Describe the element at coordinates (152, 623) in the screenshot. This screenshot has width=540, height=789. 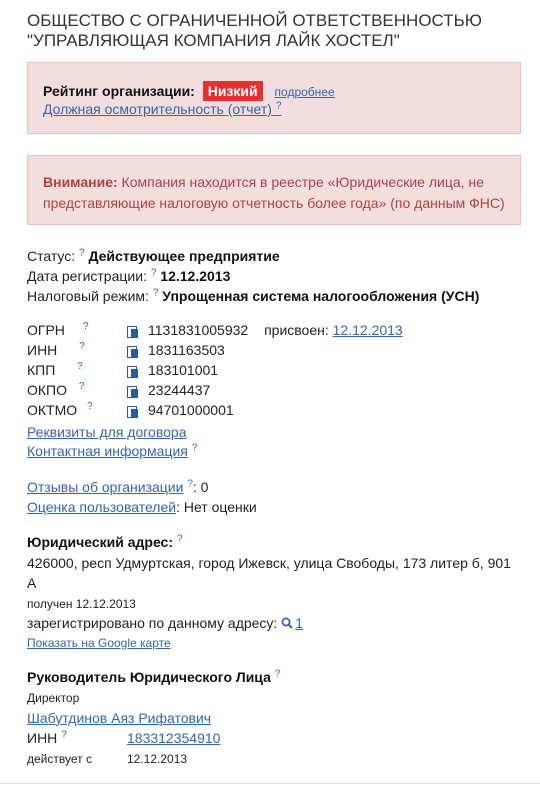
I see `address-registered-label: зарегистрировано по данному адресу:` at that location.